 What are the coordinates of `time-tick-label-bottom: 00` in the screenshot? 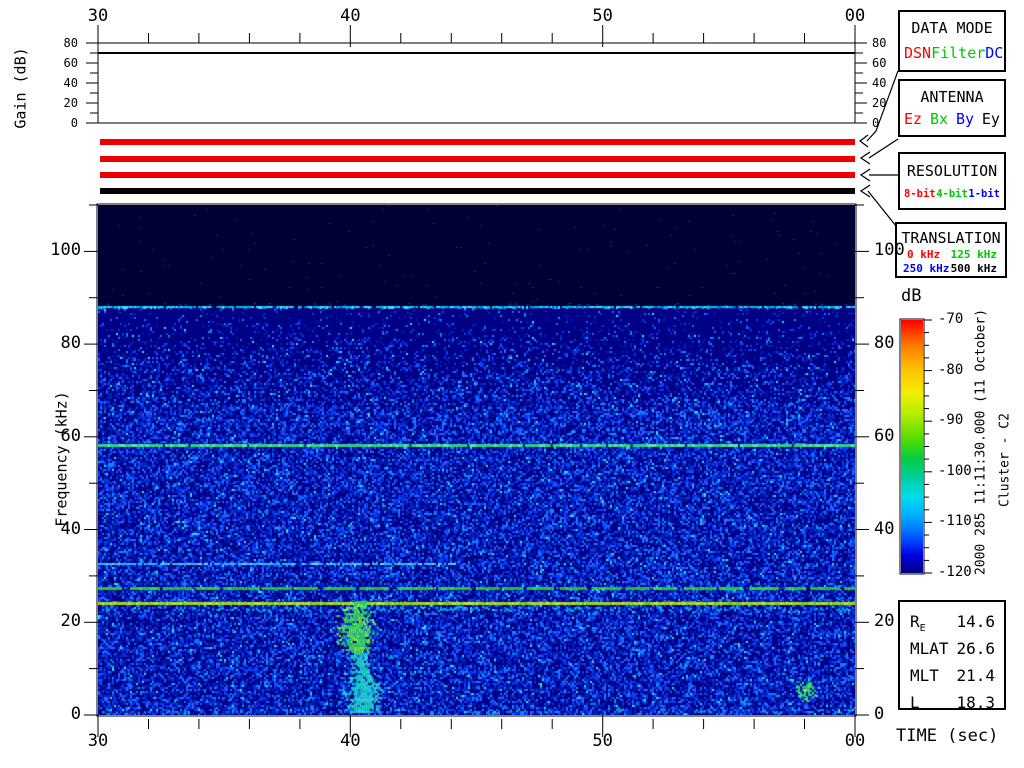 It's located at (855, 741).